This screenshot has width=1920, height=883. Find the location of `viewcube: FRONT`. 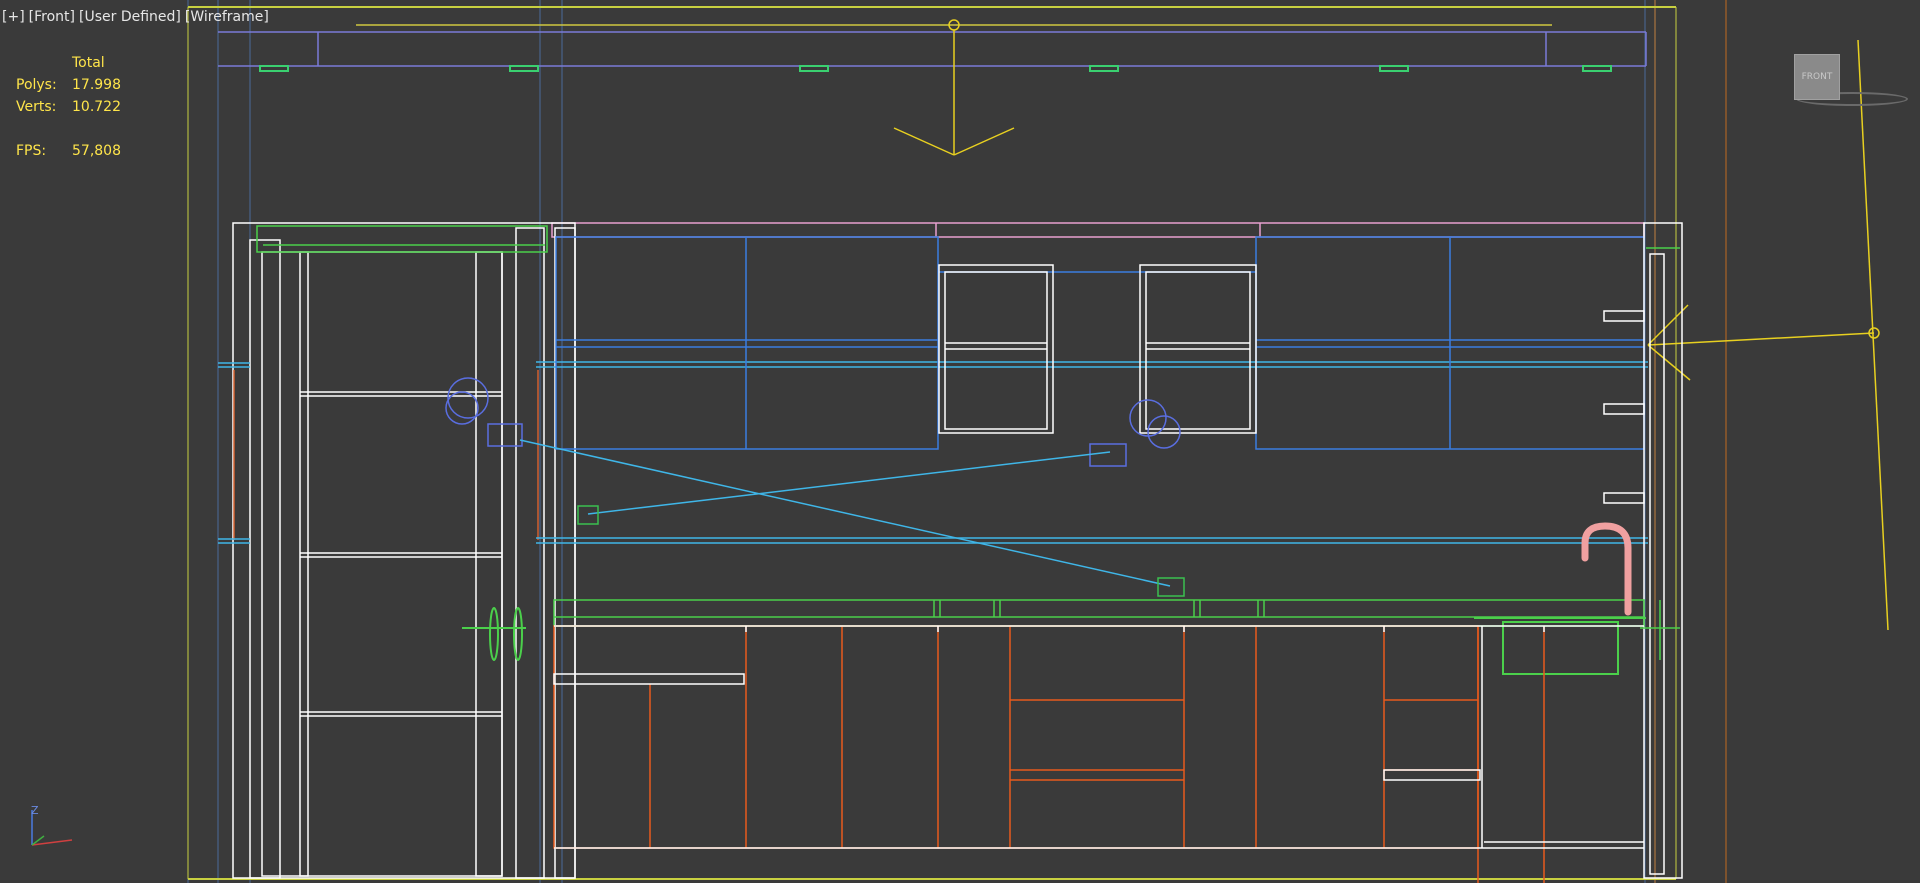

viewcube: FRONT is located at coordinates (1817, 77).